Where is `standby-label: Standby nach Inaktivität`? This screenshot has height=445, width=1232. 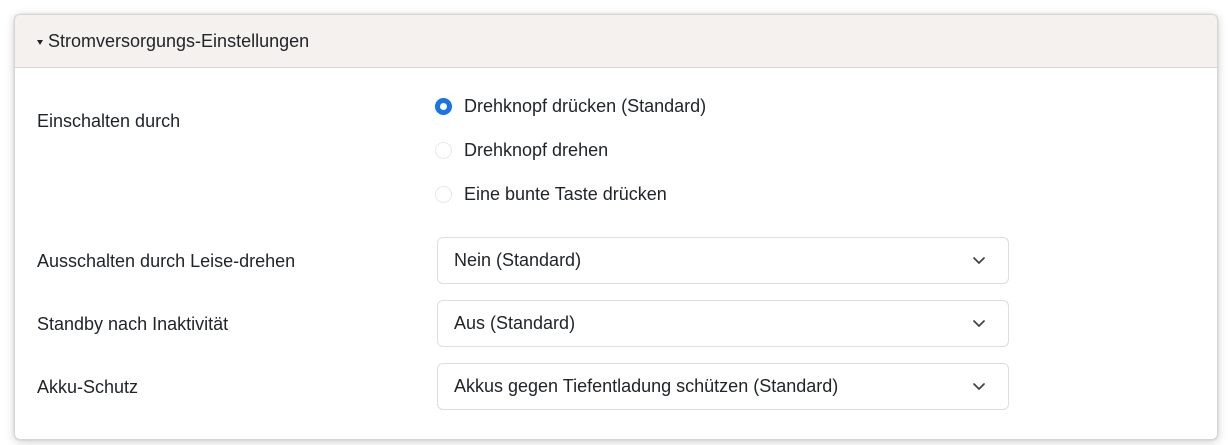 standby-label: Standby nach Inaktivität is located at coordinates (133, 324).